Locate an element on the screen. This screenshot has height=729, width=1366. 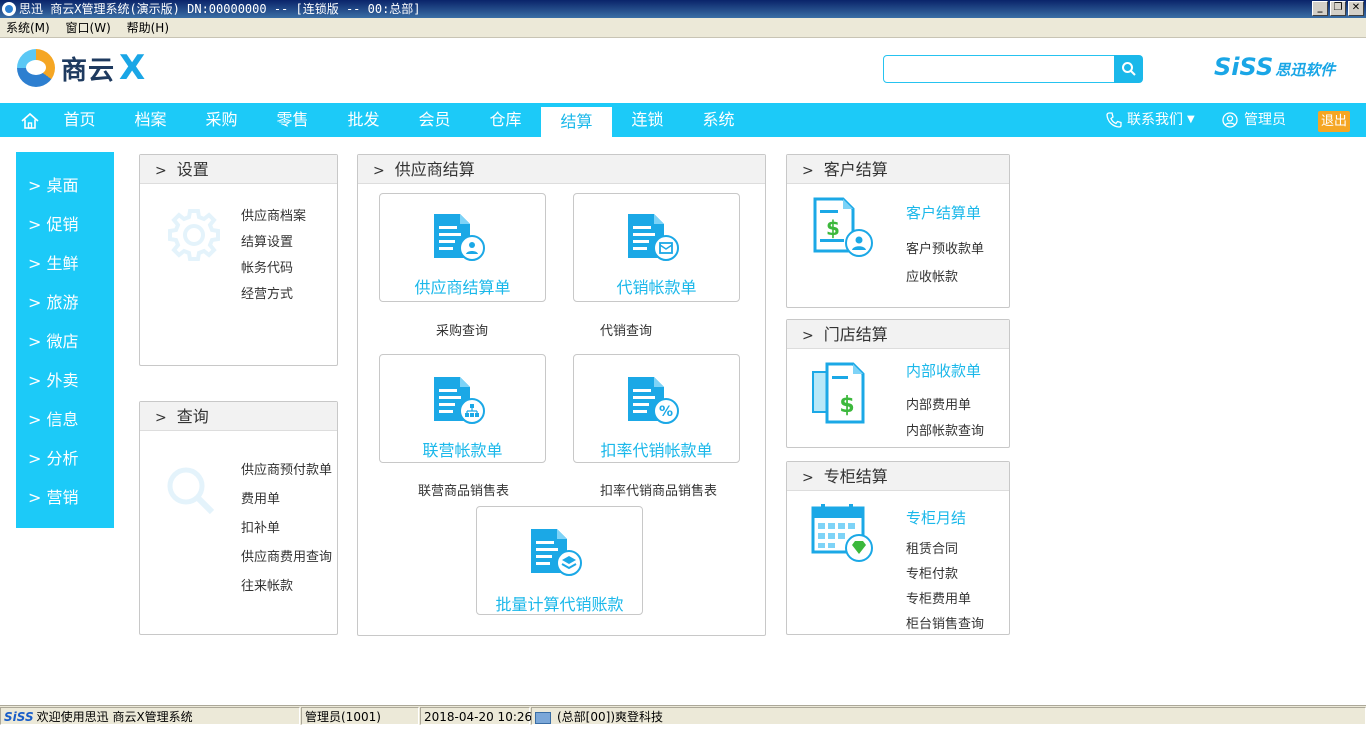
user-menu: 管理员 is located at coordinates (1254, 120).